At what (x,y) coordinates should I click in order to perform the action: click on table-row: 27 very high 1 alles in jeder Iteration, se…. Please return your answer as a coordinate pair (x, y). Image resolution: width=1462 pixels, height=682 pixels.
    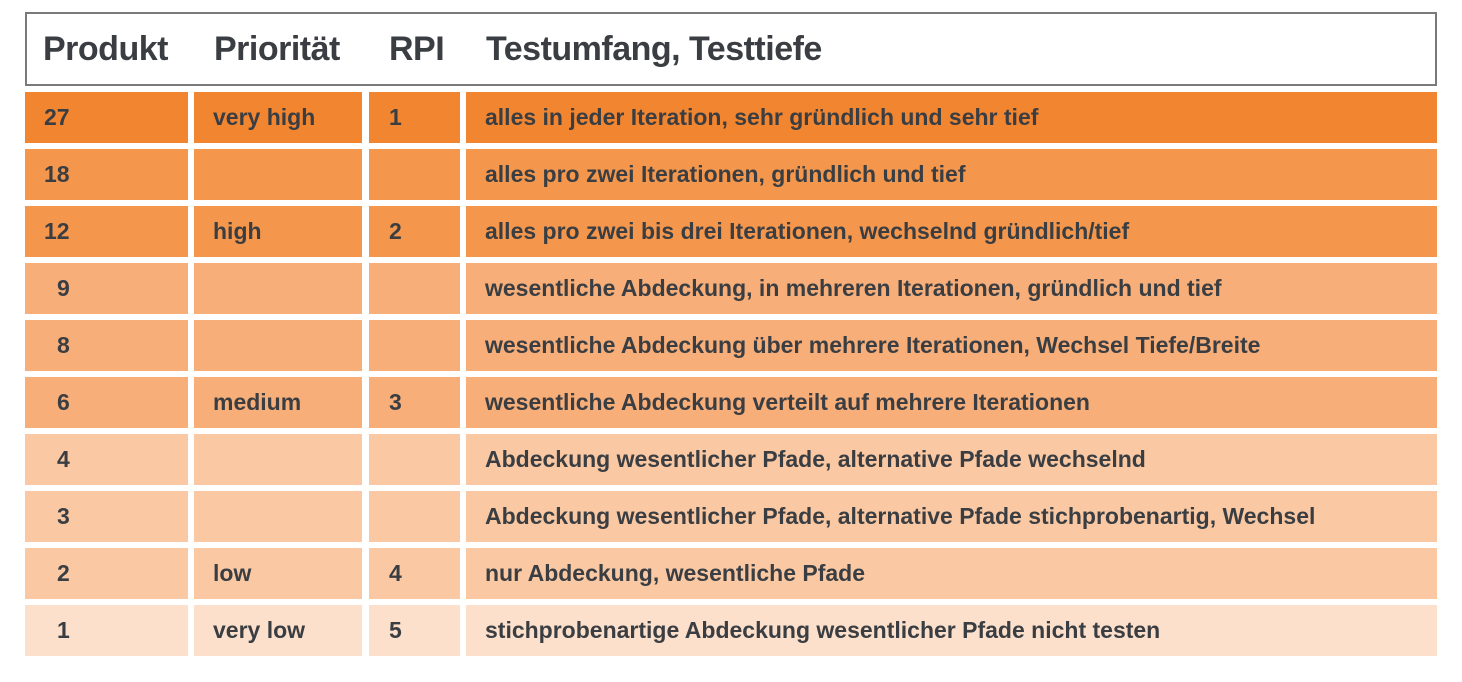
    Looking at the image, I should click on (731, 117).